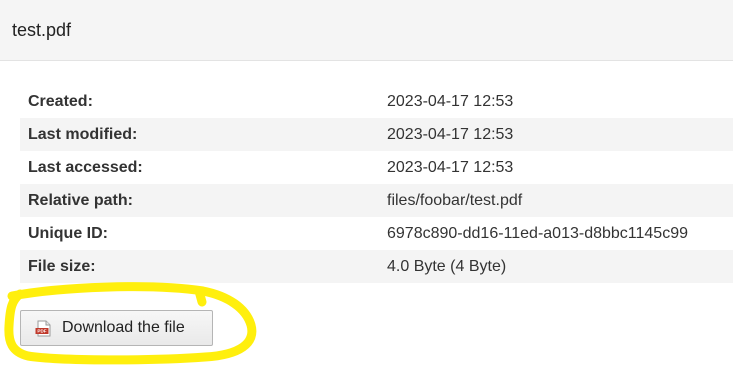 This screenshot has width=733, height=368. Describe the element at coordinates (42, 30) in the screenshot. I see `page-title: test.pdf` at that location.